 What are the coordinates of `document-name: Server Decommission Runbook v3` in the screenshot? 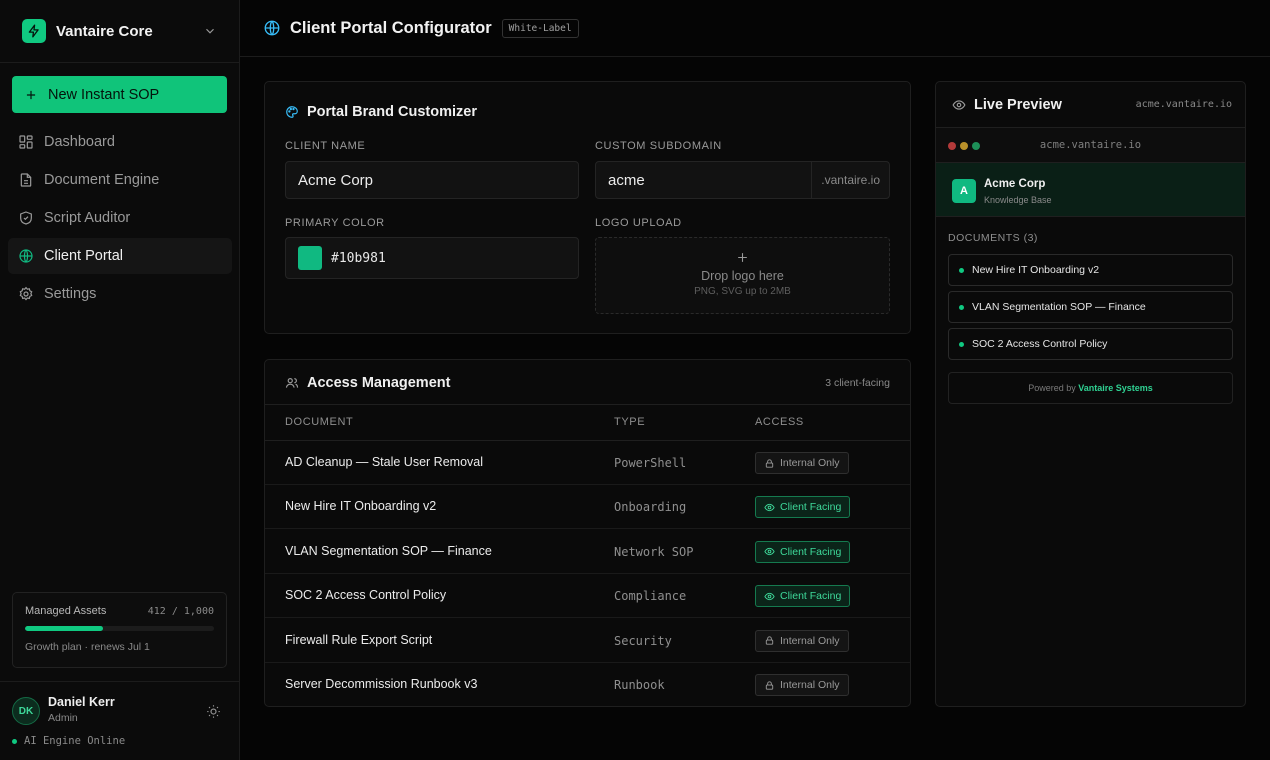 It's located at (381, 684).